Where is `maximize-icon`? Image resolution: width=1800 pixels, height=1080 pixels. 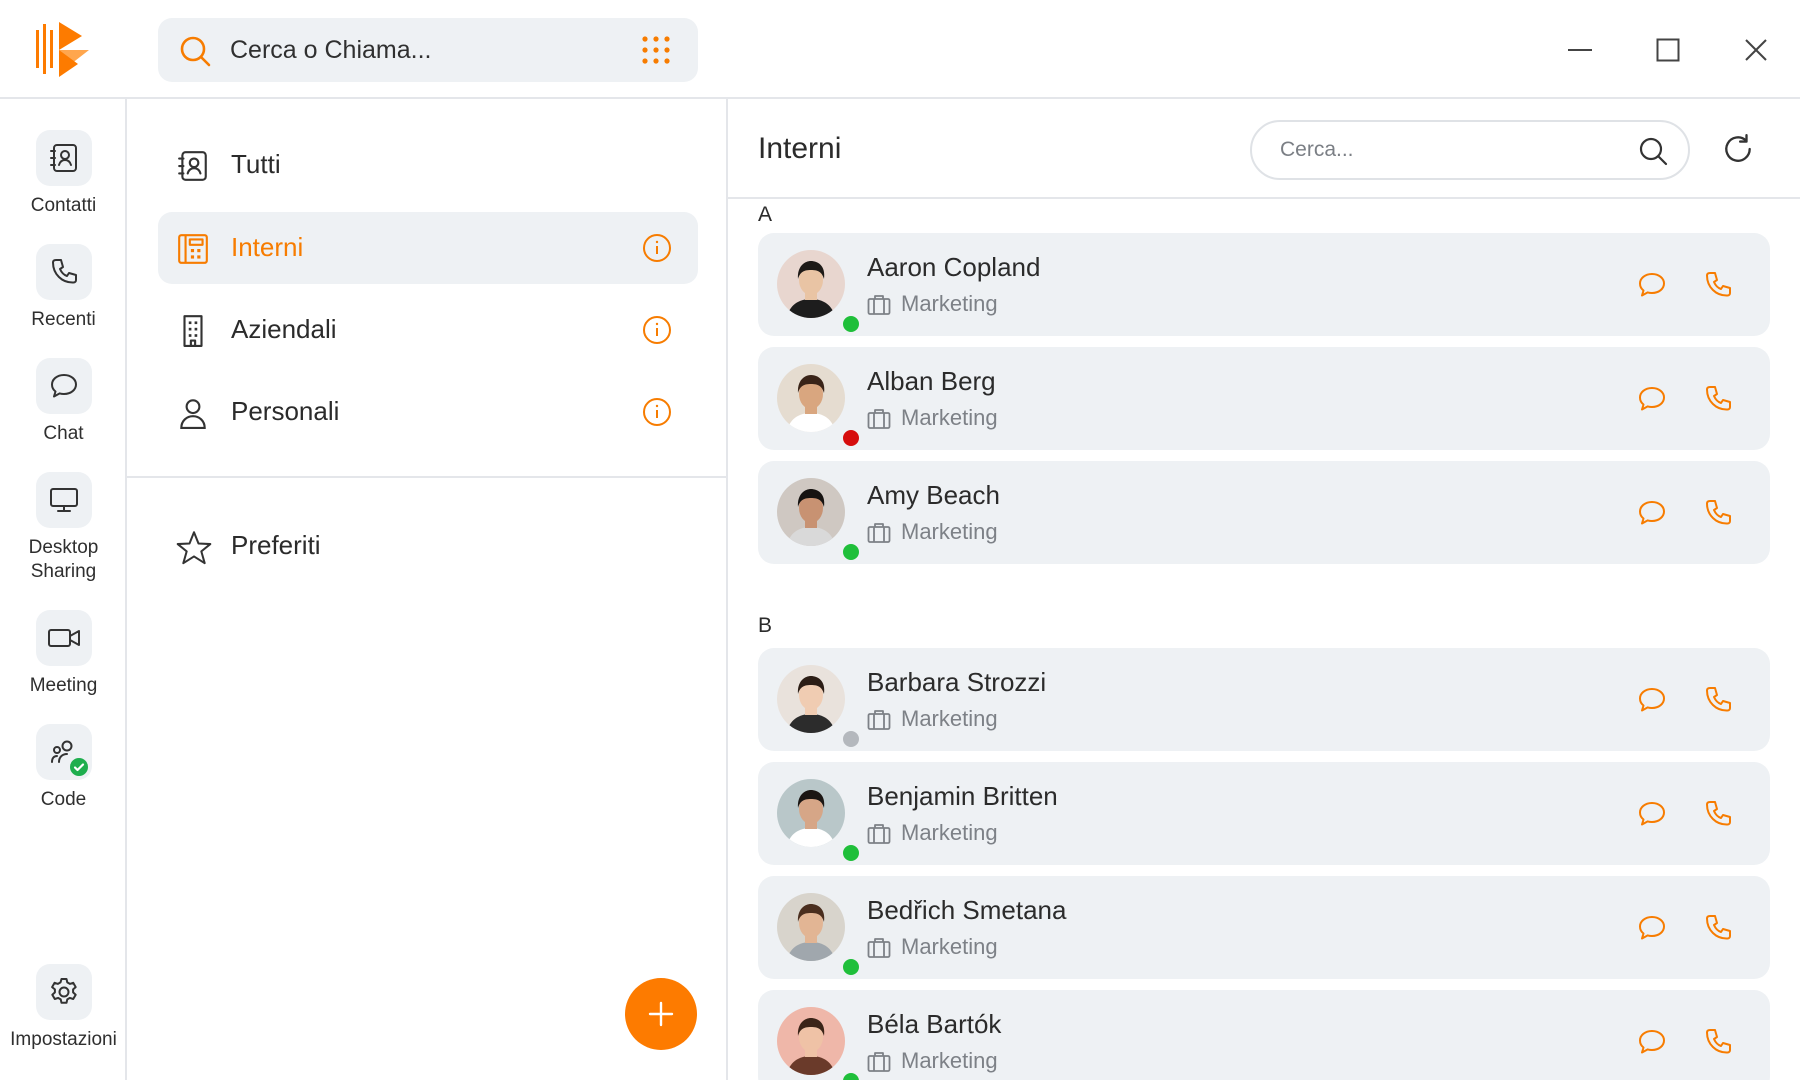 maximize-icon is located at coordinates (1668, 50).